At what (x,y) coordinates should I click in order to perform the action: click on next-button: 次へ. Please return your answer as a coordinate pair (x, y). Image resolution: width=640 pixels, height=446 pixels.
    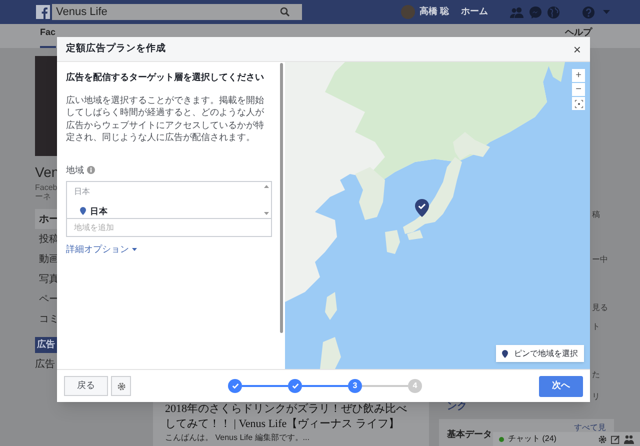
    Looking at the image, I should click on (561, 386).